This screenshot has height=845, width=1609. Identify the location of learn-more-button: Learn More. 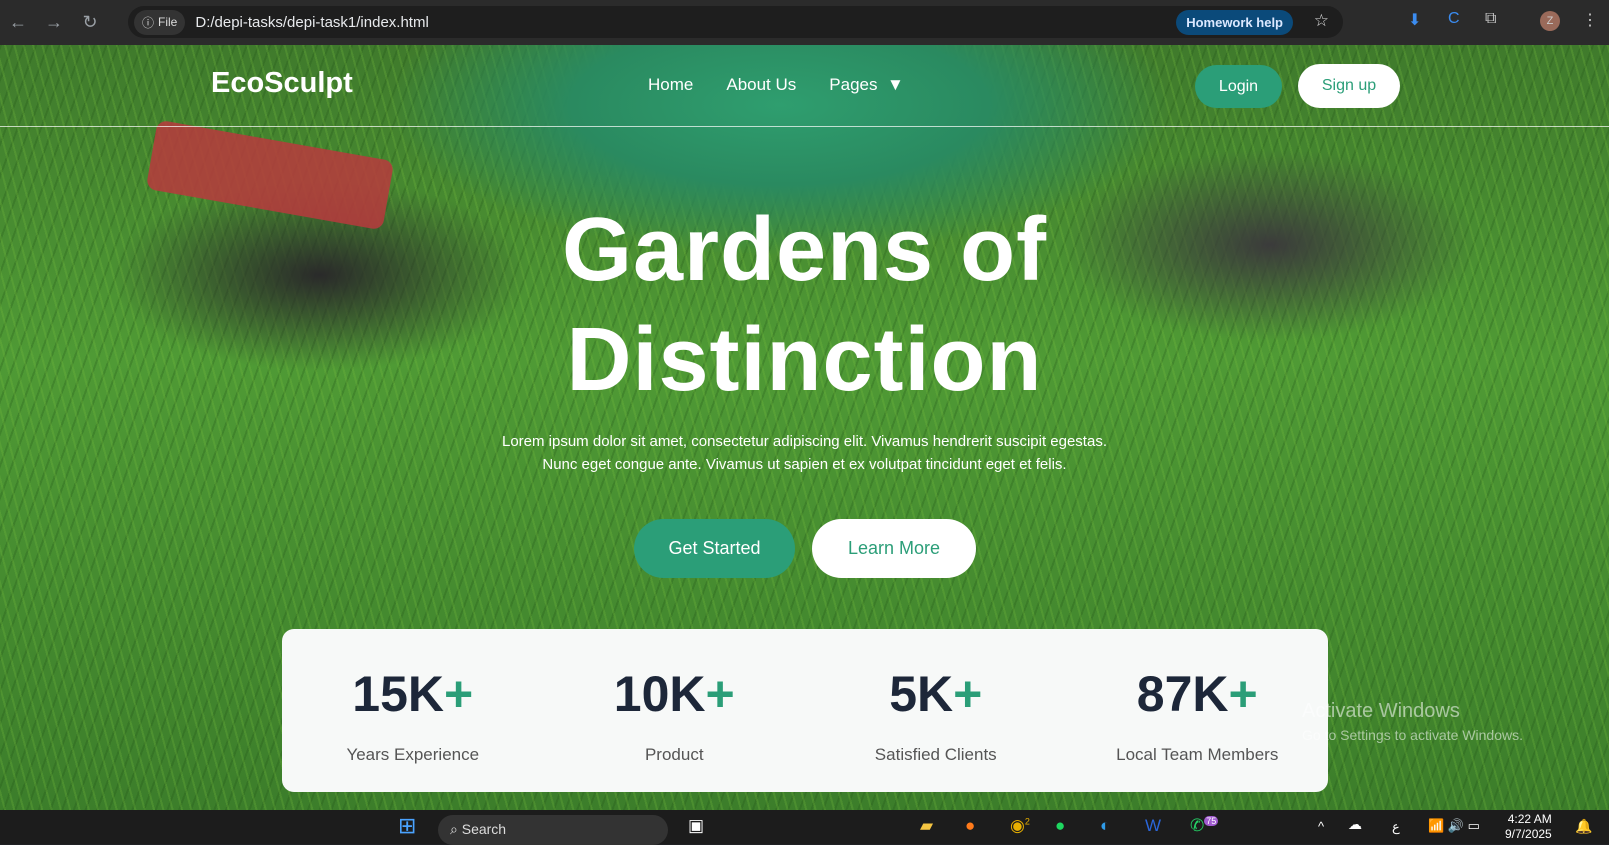
(894, 548).